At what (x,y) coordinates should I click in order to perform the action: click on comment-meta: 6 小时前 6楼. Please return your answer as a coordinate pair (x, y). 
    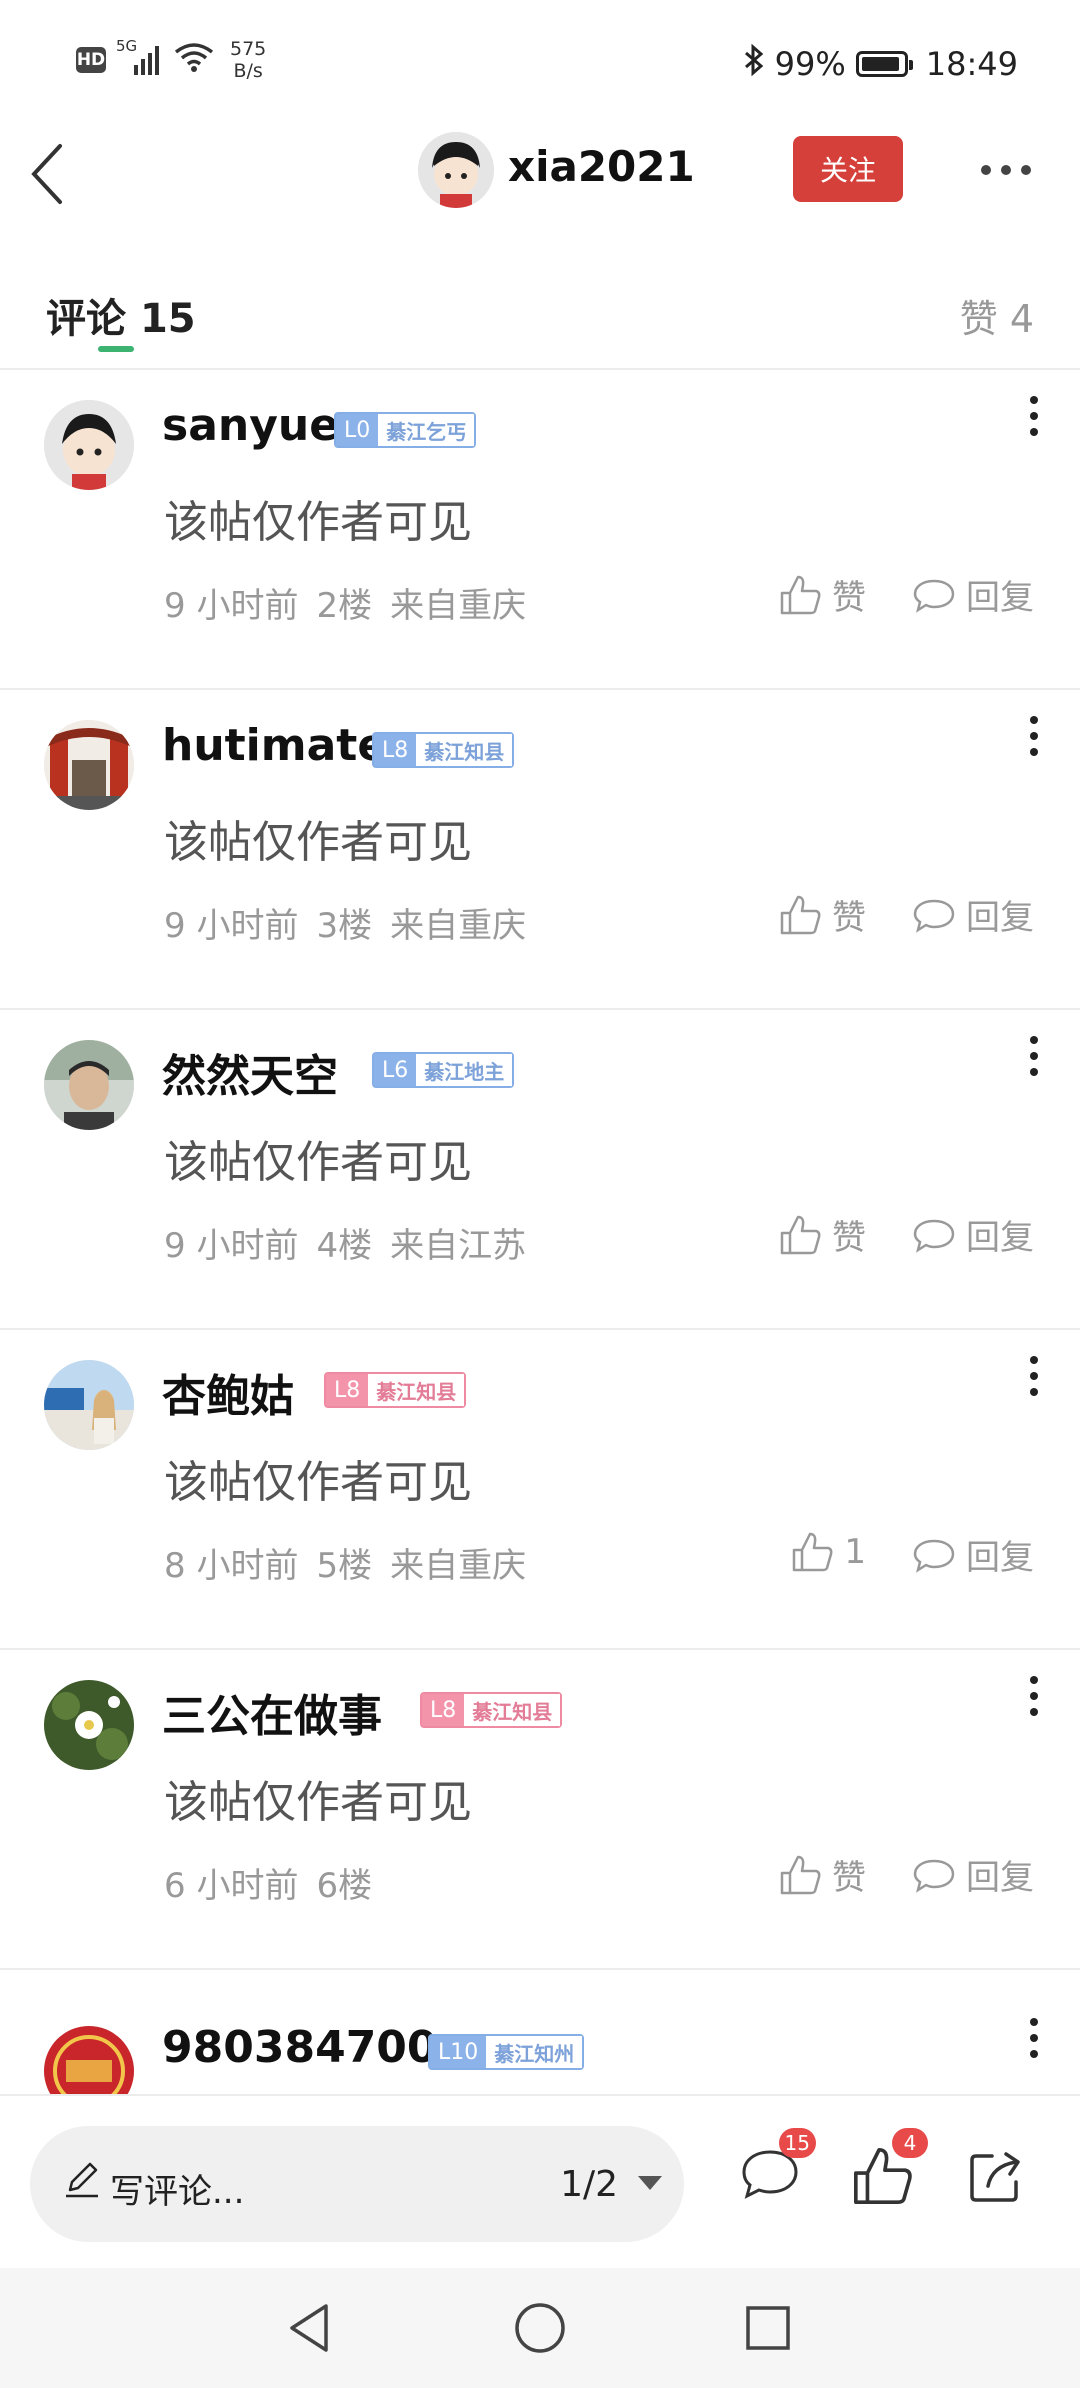
    Looking at the image, I should click on (277, 1882).